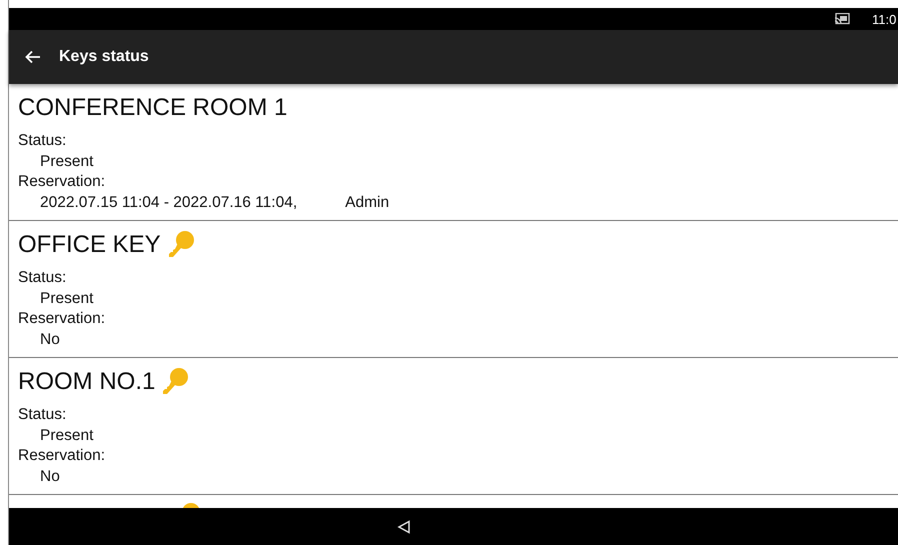 This screenshot has height=545, width=898. What do you see at coordinates (104, 57) in the screenshot?
I see `screen-title: Keys status` at bounding box center [104, 57].